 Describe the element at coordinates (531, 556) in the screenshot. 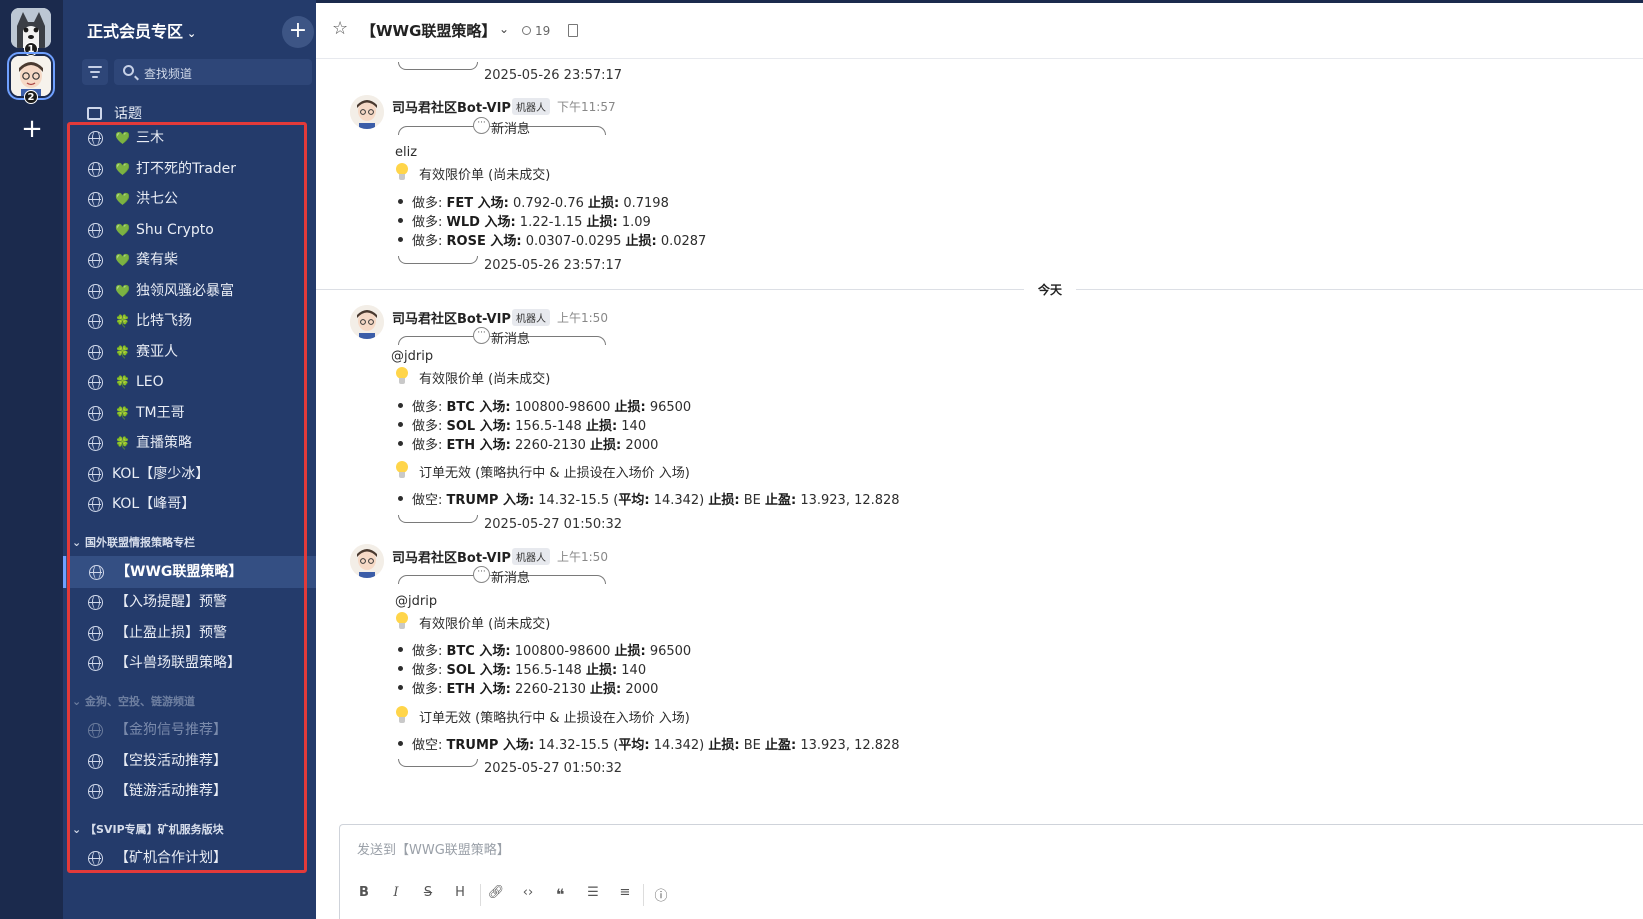

I see `bot-badge: 机器人` at that location.